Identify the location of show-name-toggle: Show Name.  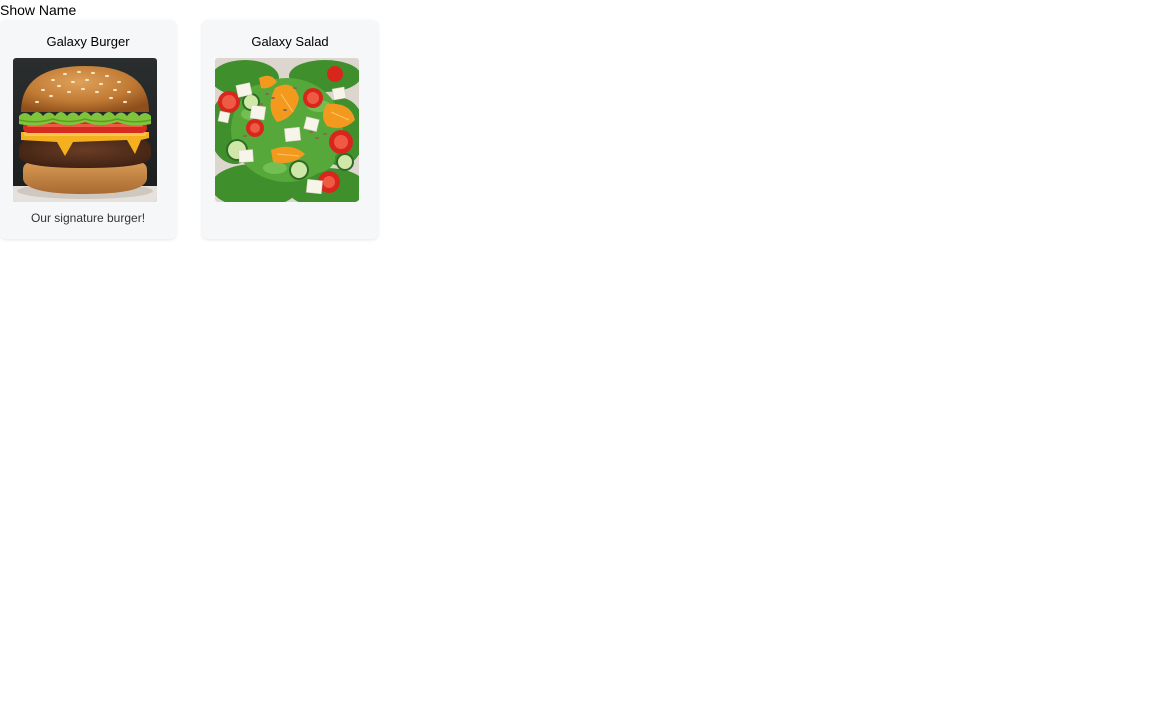
(38, 10).